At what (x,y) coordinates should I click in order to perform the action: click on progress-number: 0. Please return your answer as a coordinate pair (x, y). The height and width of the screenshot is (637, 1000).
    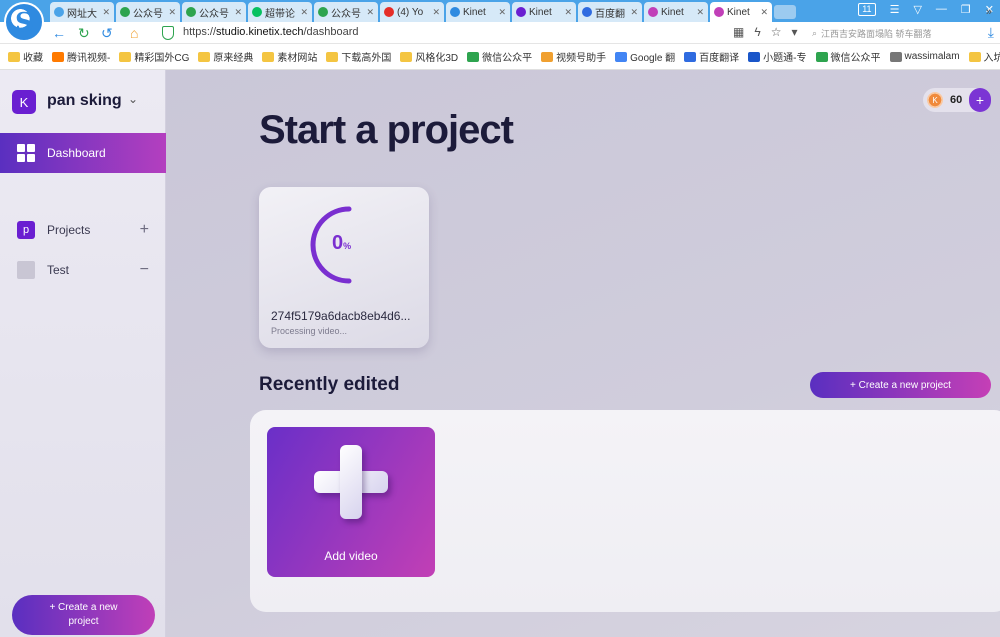
    Looking at the image, I should click on (338, 243).